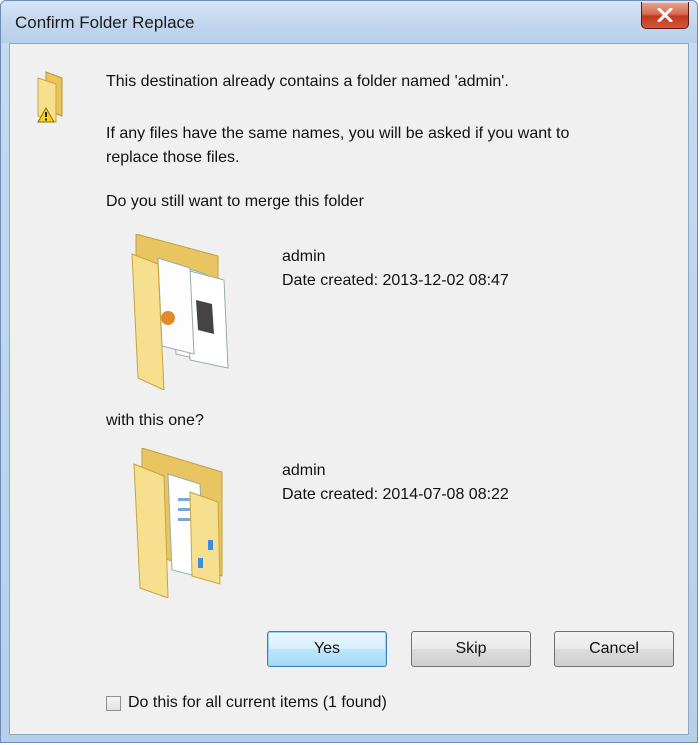 This screenshot has height=745, width=700. I want to click on source-folder-date: Date created: 2013-12-02 08:47, so click(395, 280).